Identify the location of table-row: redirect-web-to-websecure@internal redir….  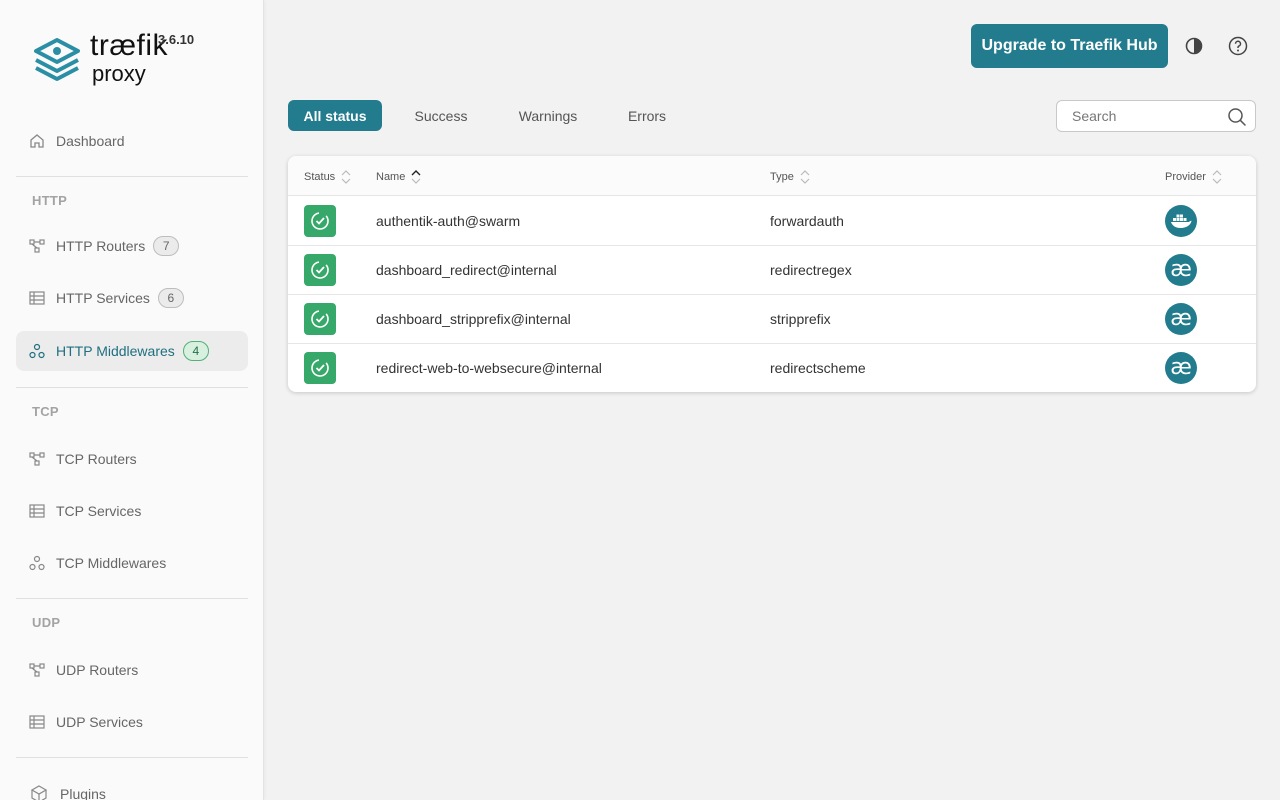
(772, 368).